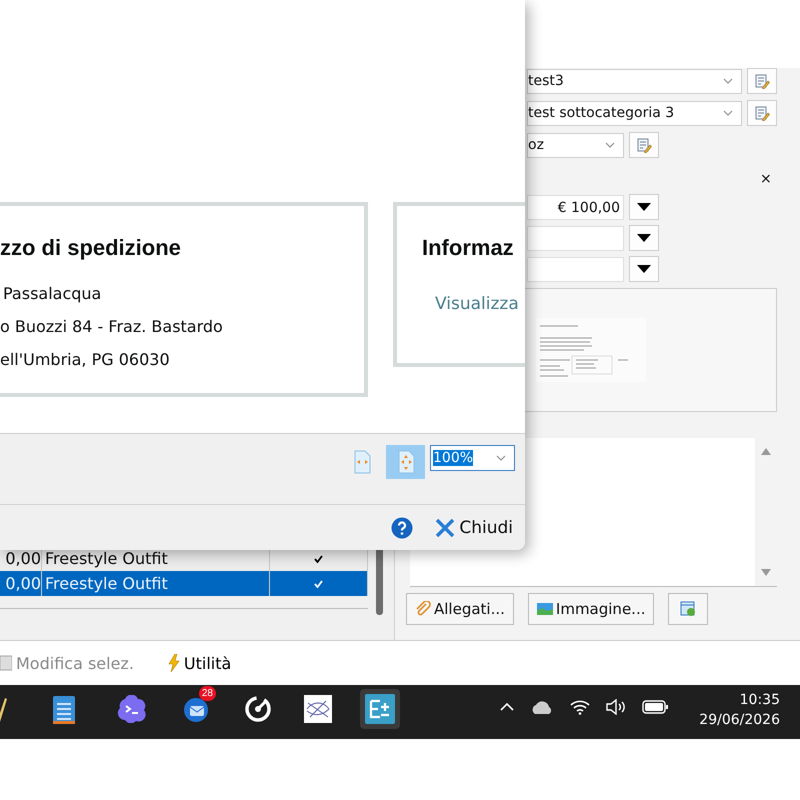 The width and height of the screenshot is (800, 800). Describe the element at coordinates (474, 528) in the screenshot. I see `close-button: Chiudi` at that location.